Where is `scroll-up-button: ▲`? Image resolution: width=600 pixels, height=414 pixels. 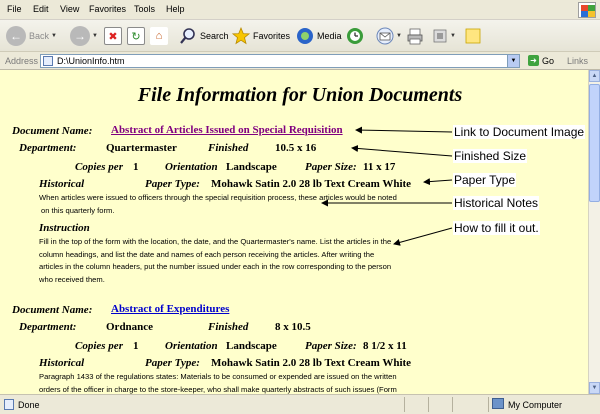 scroll-up-button: ▲ is located at coordinates (594, 76).